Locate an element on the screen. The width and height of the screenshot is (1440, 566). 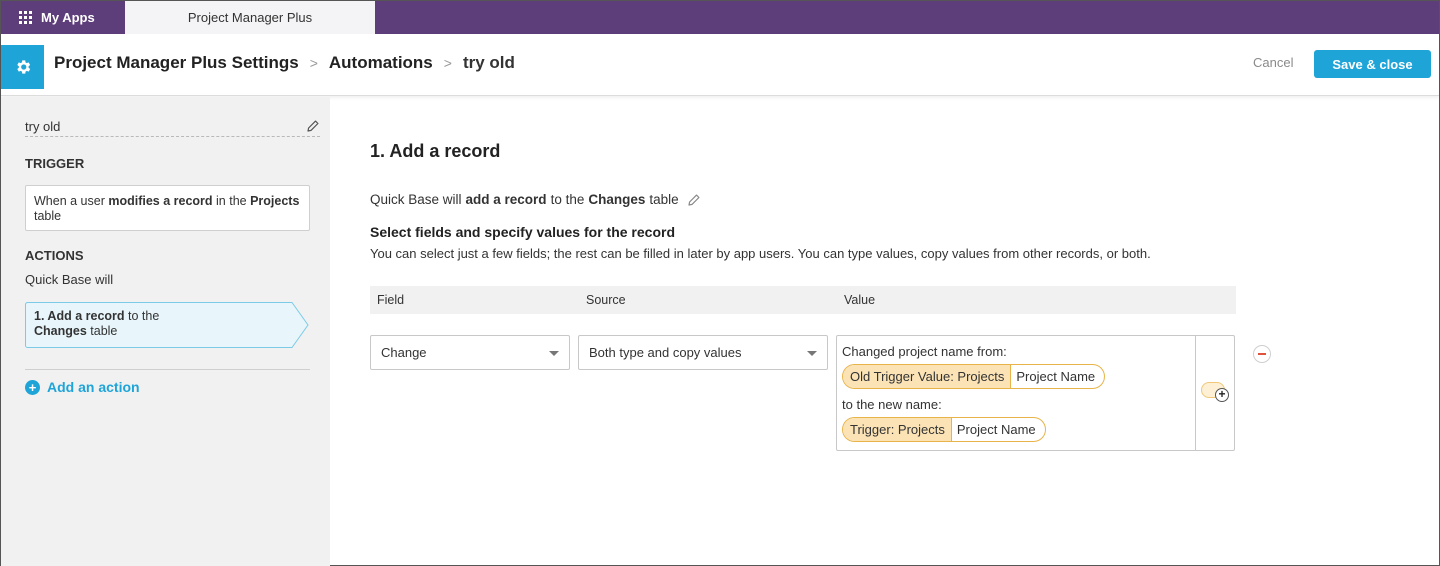
trigger-text-bold: Projects is located at coordinates (275, 201).